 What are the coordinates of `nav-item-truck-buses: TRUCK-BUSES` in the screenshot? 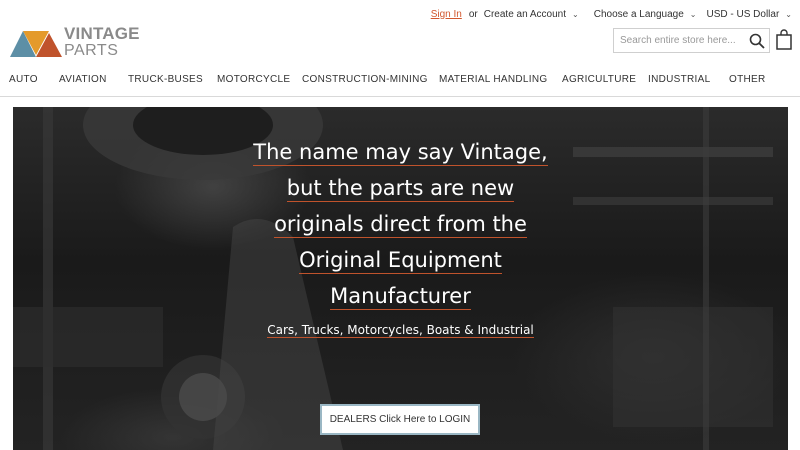 It's located at (165, 79).